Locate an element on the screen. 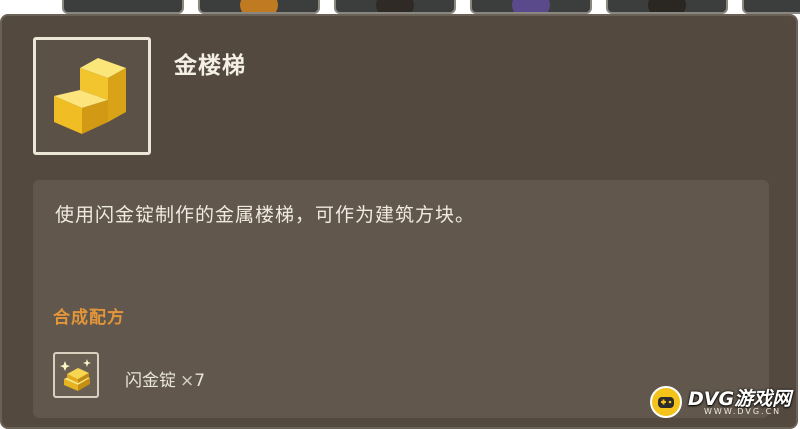 This screenshot has width=800, height=429. ingredient-label: 闪金锭 ×7 is located at coordinates (165, 378).